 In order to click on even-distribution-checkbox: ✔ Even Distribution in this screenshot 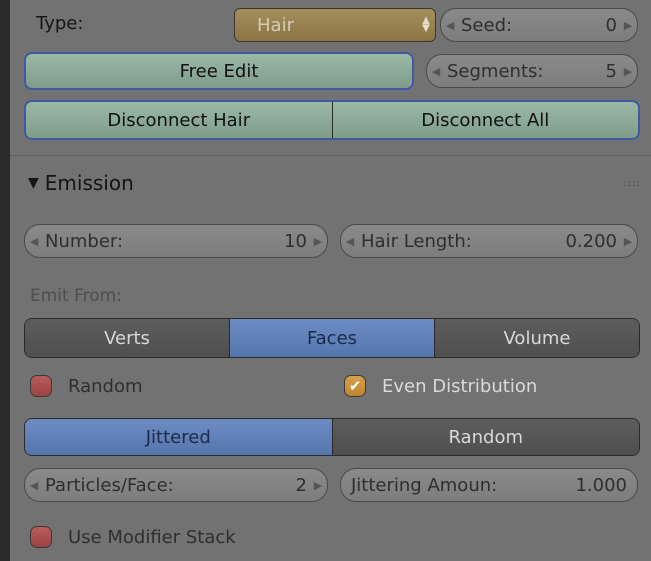, I will do `click(440, 386)`.